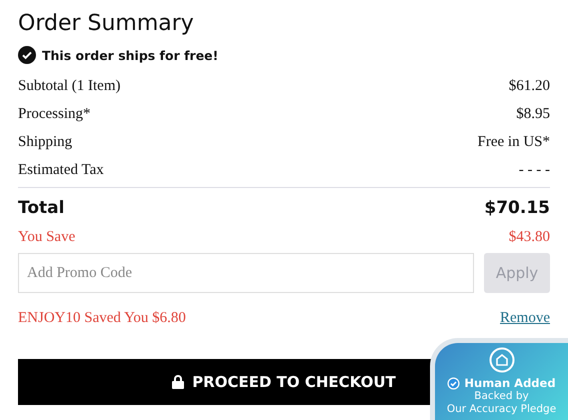 This screenshot has height=420, width=568. Describe the element at coordinates (130, 55) in the screenshot. I see `free-shipping-note: This order ships for free!` at that location.